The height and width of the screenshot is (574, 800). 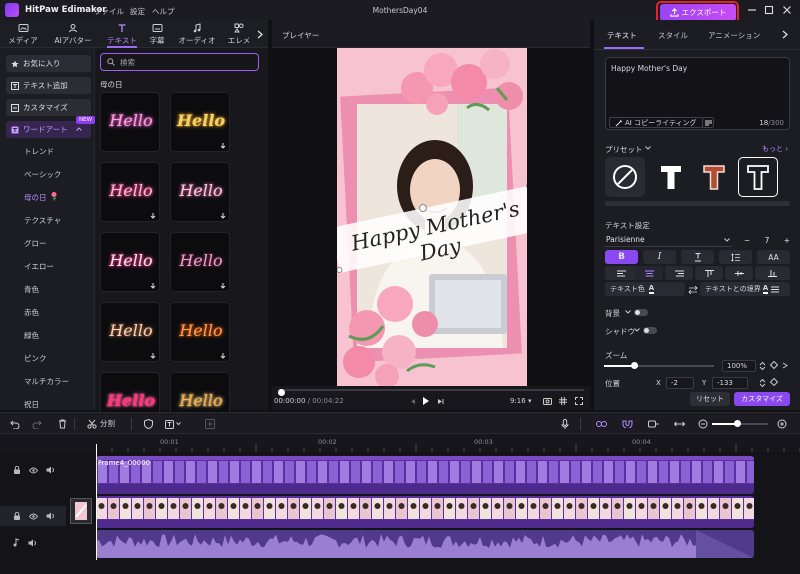 I want to click on next-frame-button, so click(x=440, y=401).